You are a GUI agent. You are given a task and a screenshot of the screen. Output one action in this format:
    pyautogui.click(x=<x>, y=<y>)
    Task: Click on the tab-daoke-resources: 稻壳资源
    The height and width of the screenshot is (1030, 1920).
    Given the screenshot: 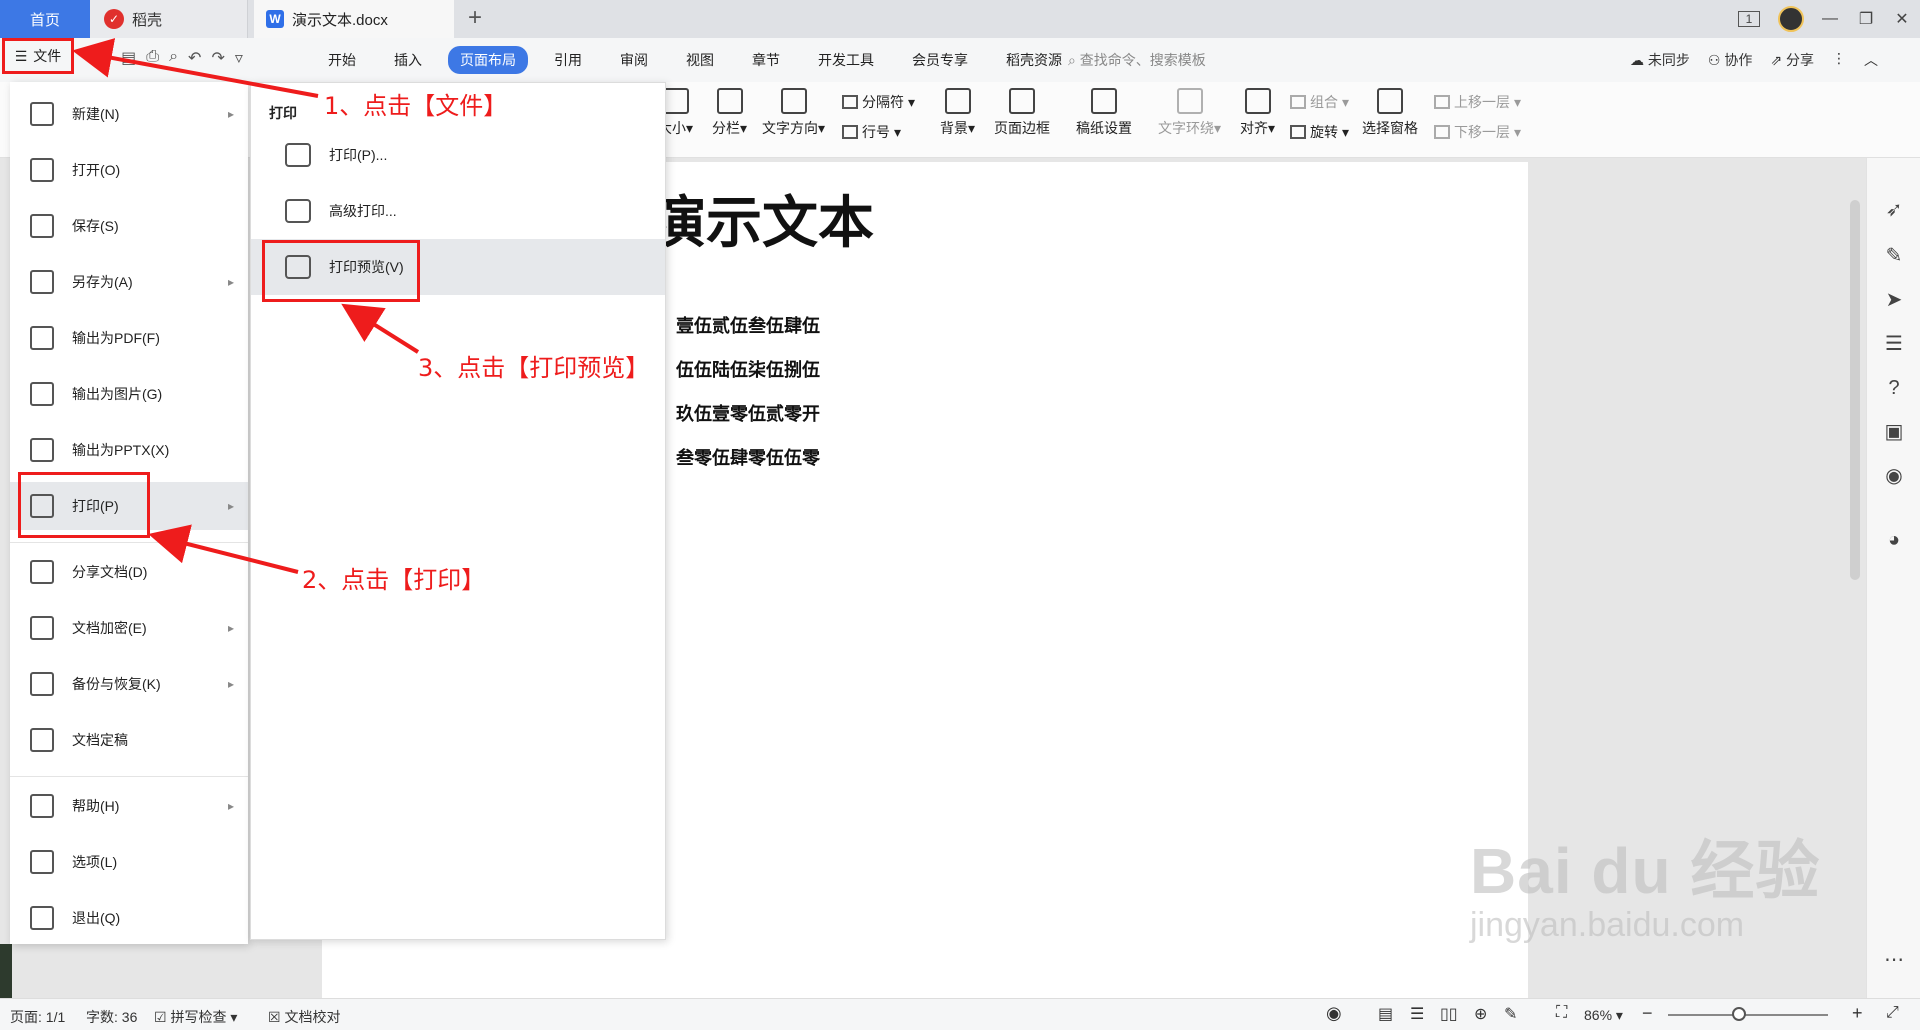 What is the action you would take?
    pyautogui.click(x=1034, y=60)
    